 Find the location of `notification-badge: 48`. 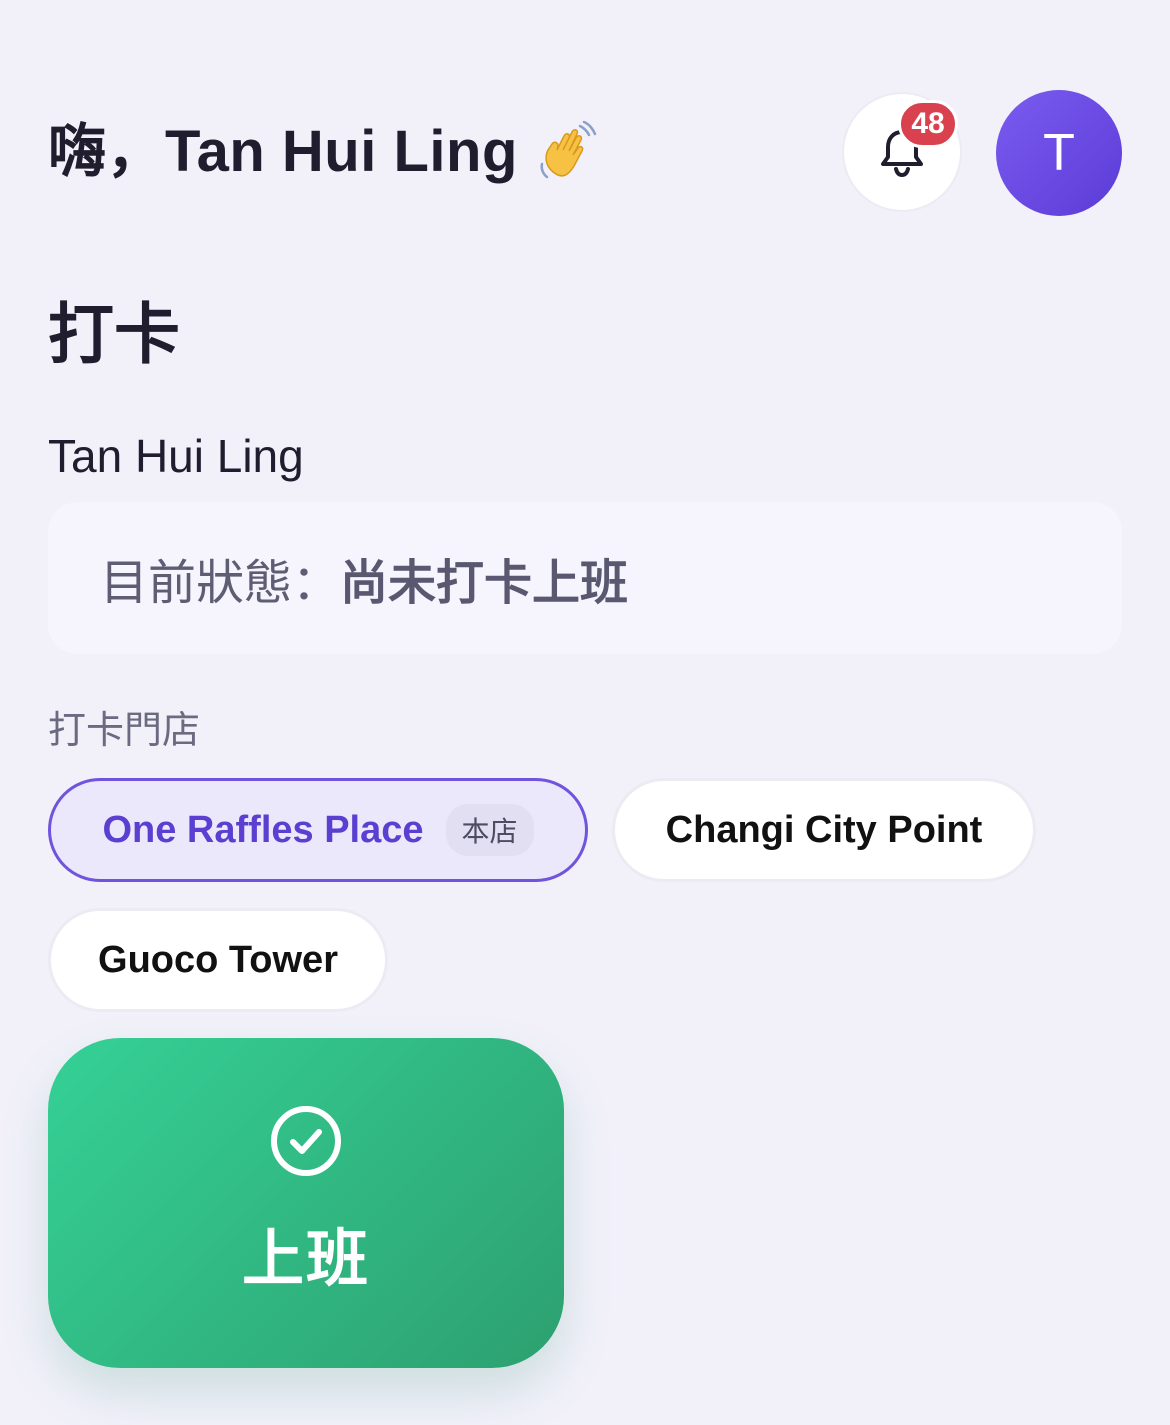

notification-badge: 48 is located at coordinates (928, 124).